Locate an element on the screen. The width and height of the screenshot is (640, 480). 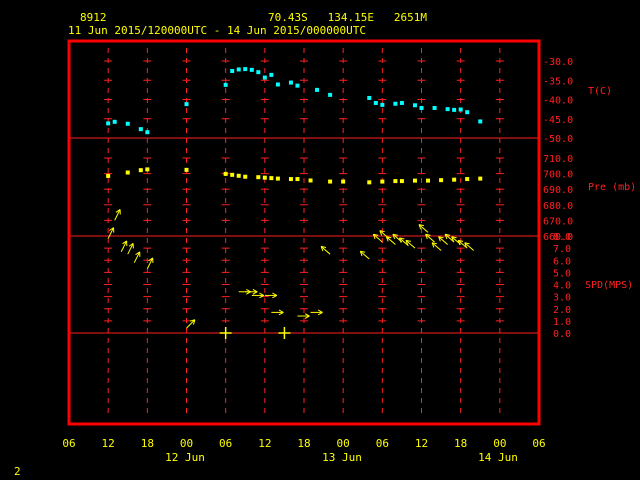
date-label: 14 Jun is located at coordinates (498, 457).